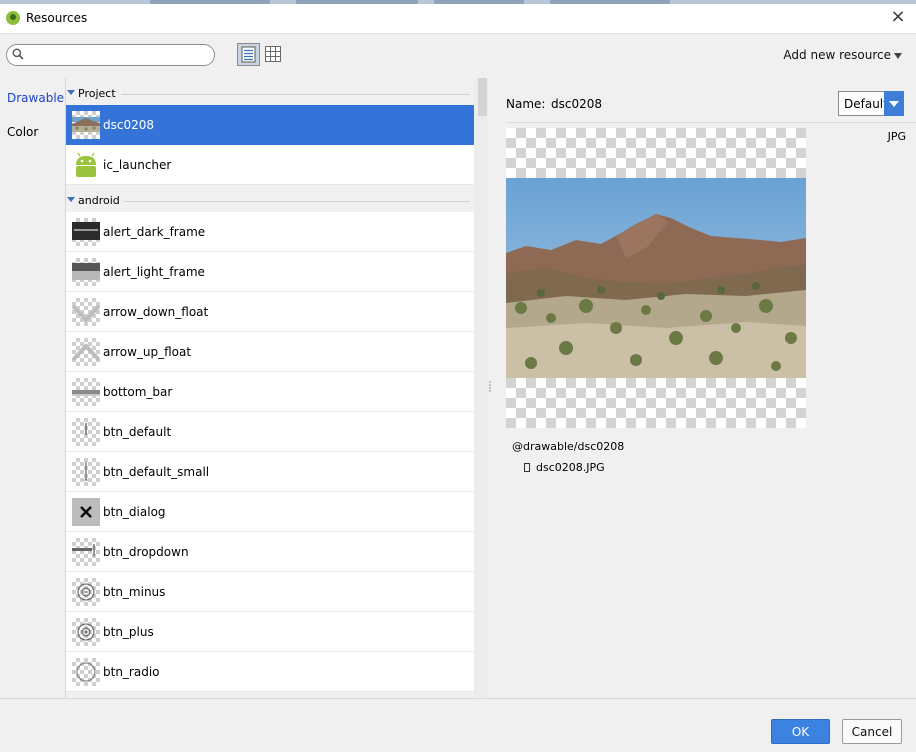 This screenshot has width=916, height=752. Describe the element at coordinates (270, 93) in the screenshot. I see `group-header-project: Project` at that location.